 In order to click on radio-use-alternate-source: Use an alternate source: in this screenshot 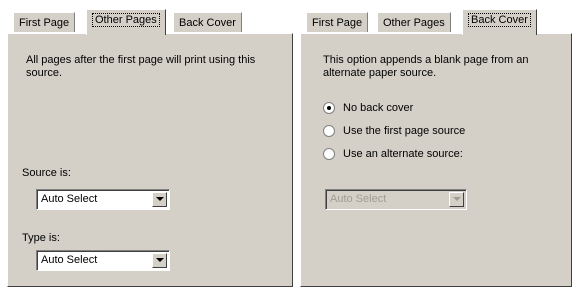, I will do `click(393, 154)`.